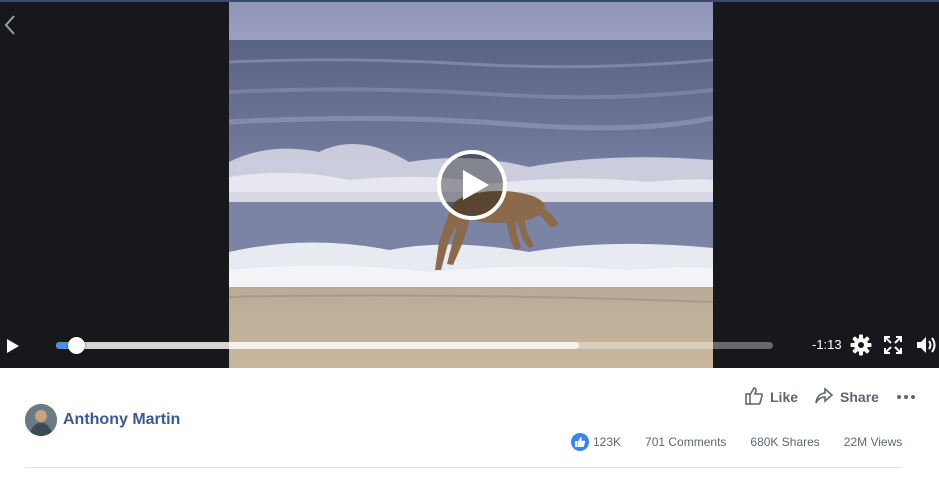 The image size is (939, 488). What do you see at coordinates (926, 345) in the screenshot?
I see `volume-icon` at bounding box center [926, 345].